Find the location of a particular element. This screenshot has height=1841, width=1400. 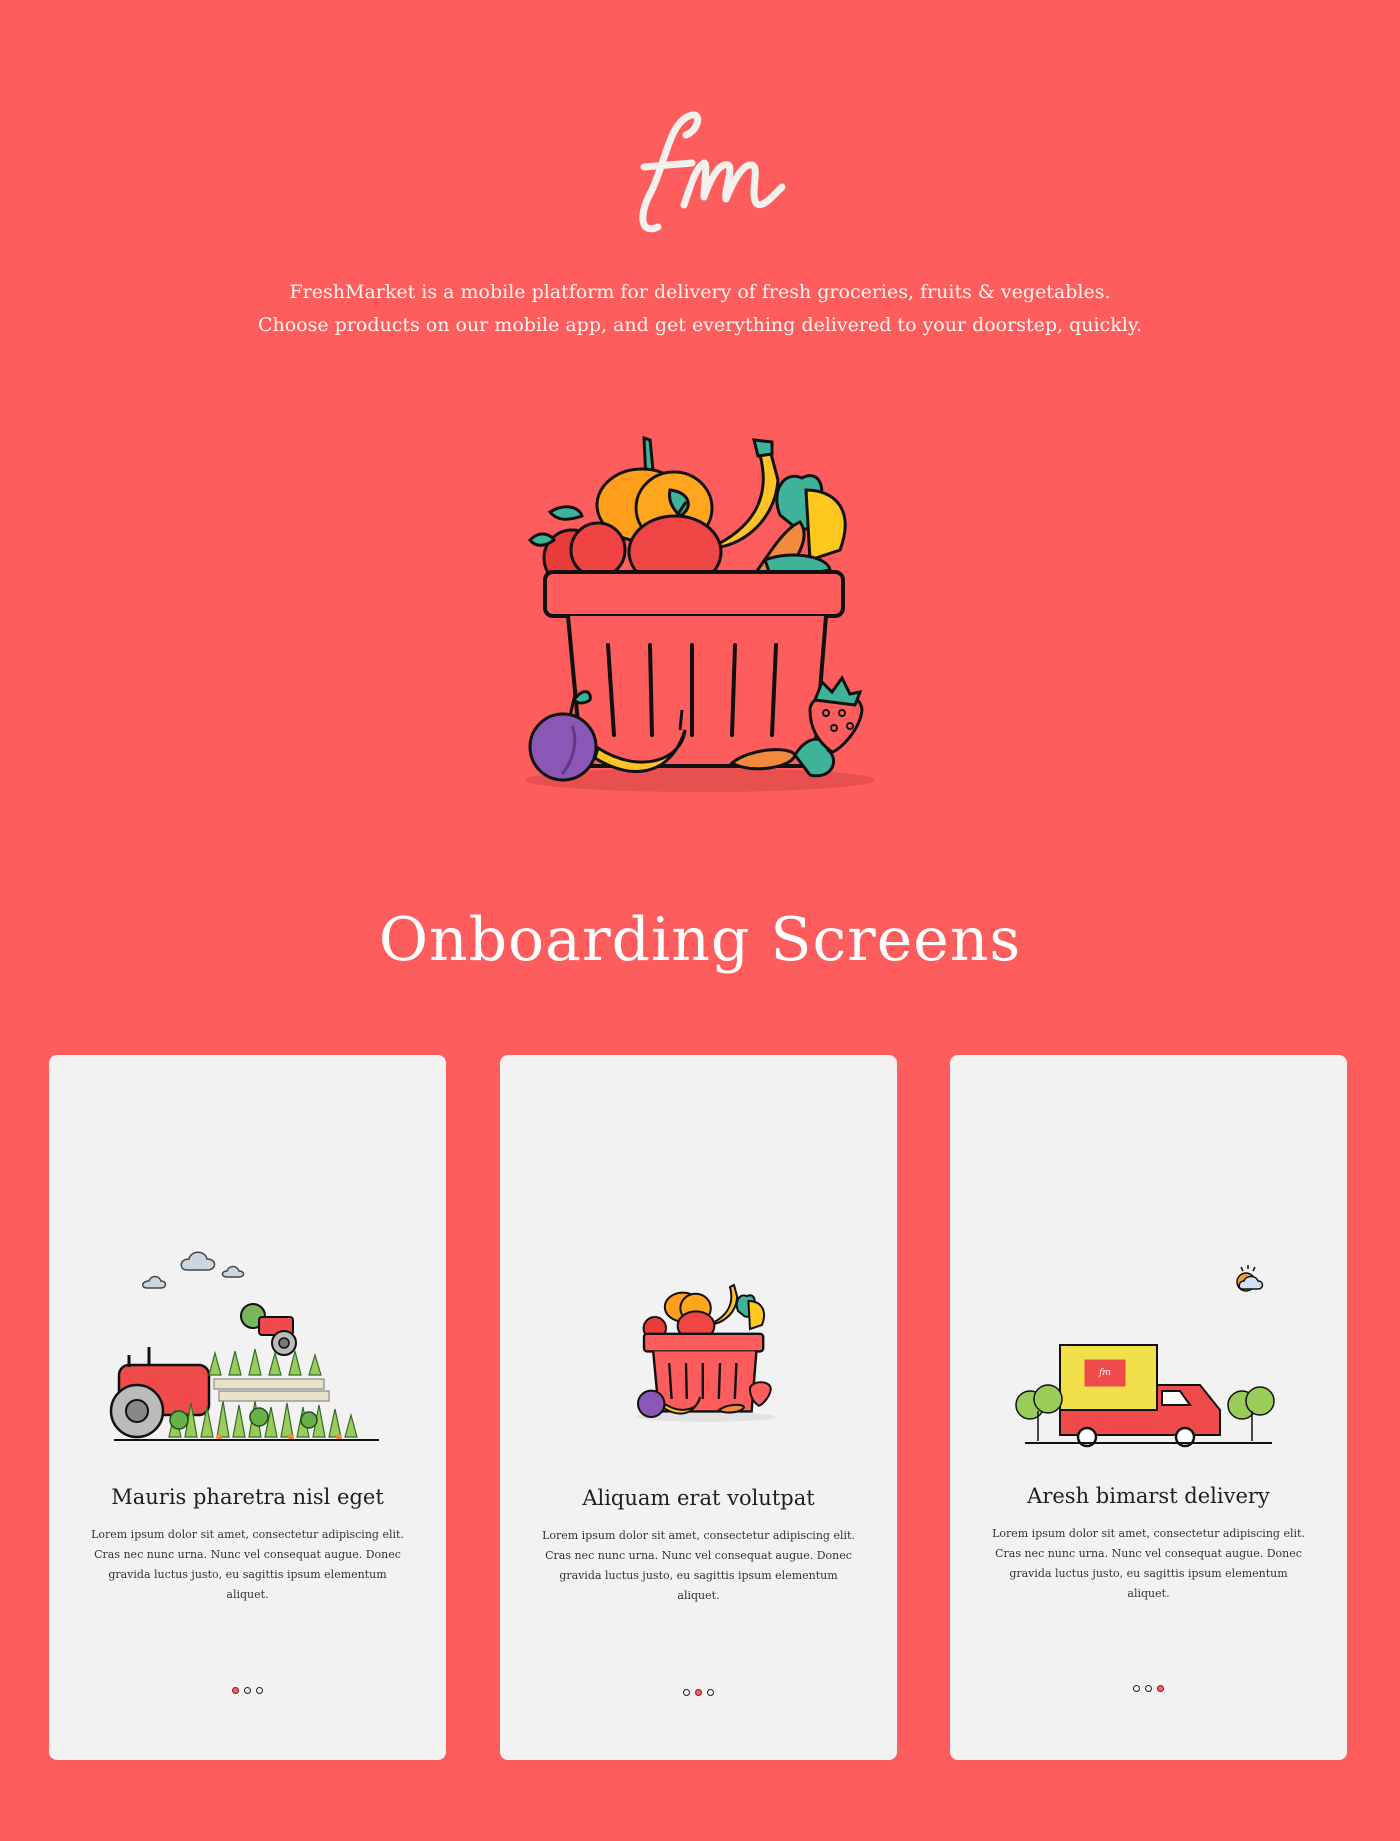

section-title: Onboarding Screens is located at coordinates (700, 940).